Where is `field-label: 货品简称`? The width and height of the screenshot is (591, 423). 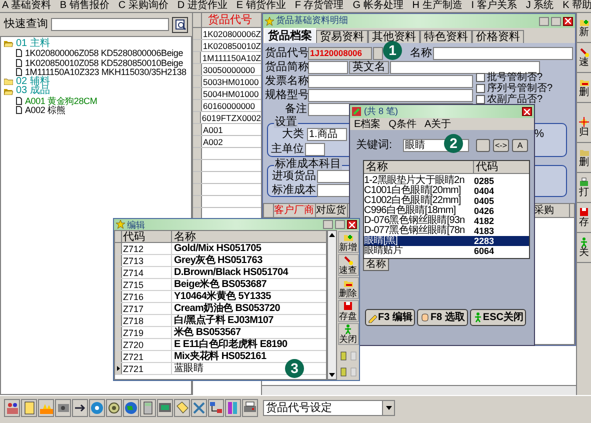
field-label: 货品简称 is located at coordinates (286, 67).